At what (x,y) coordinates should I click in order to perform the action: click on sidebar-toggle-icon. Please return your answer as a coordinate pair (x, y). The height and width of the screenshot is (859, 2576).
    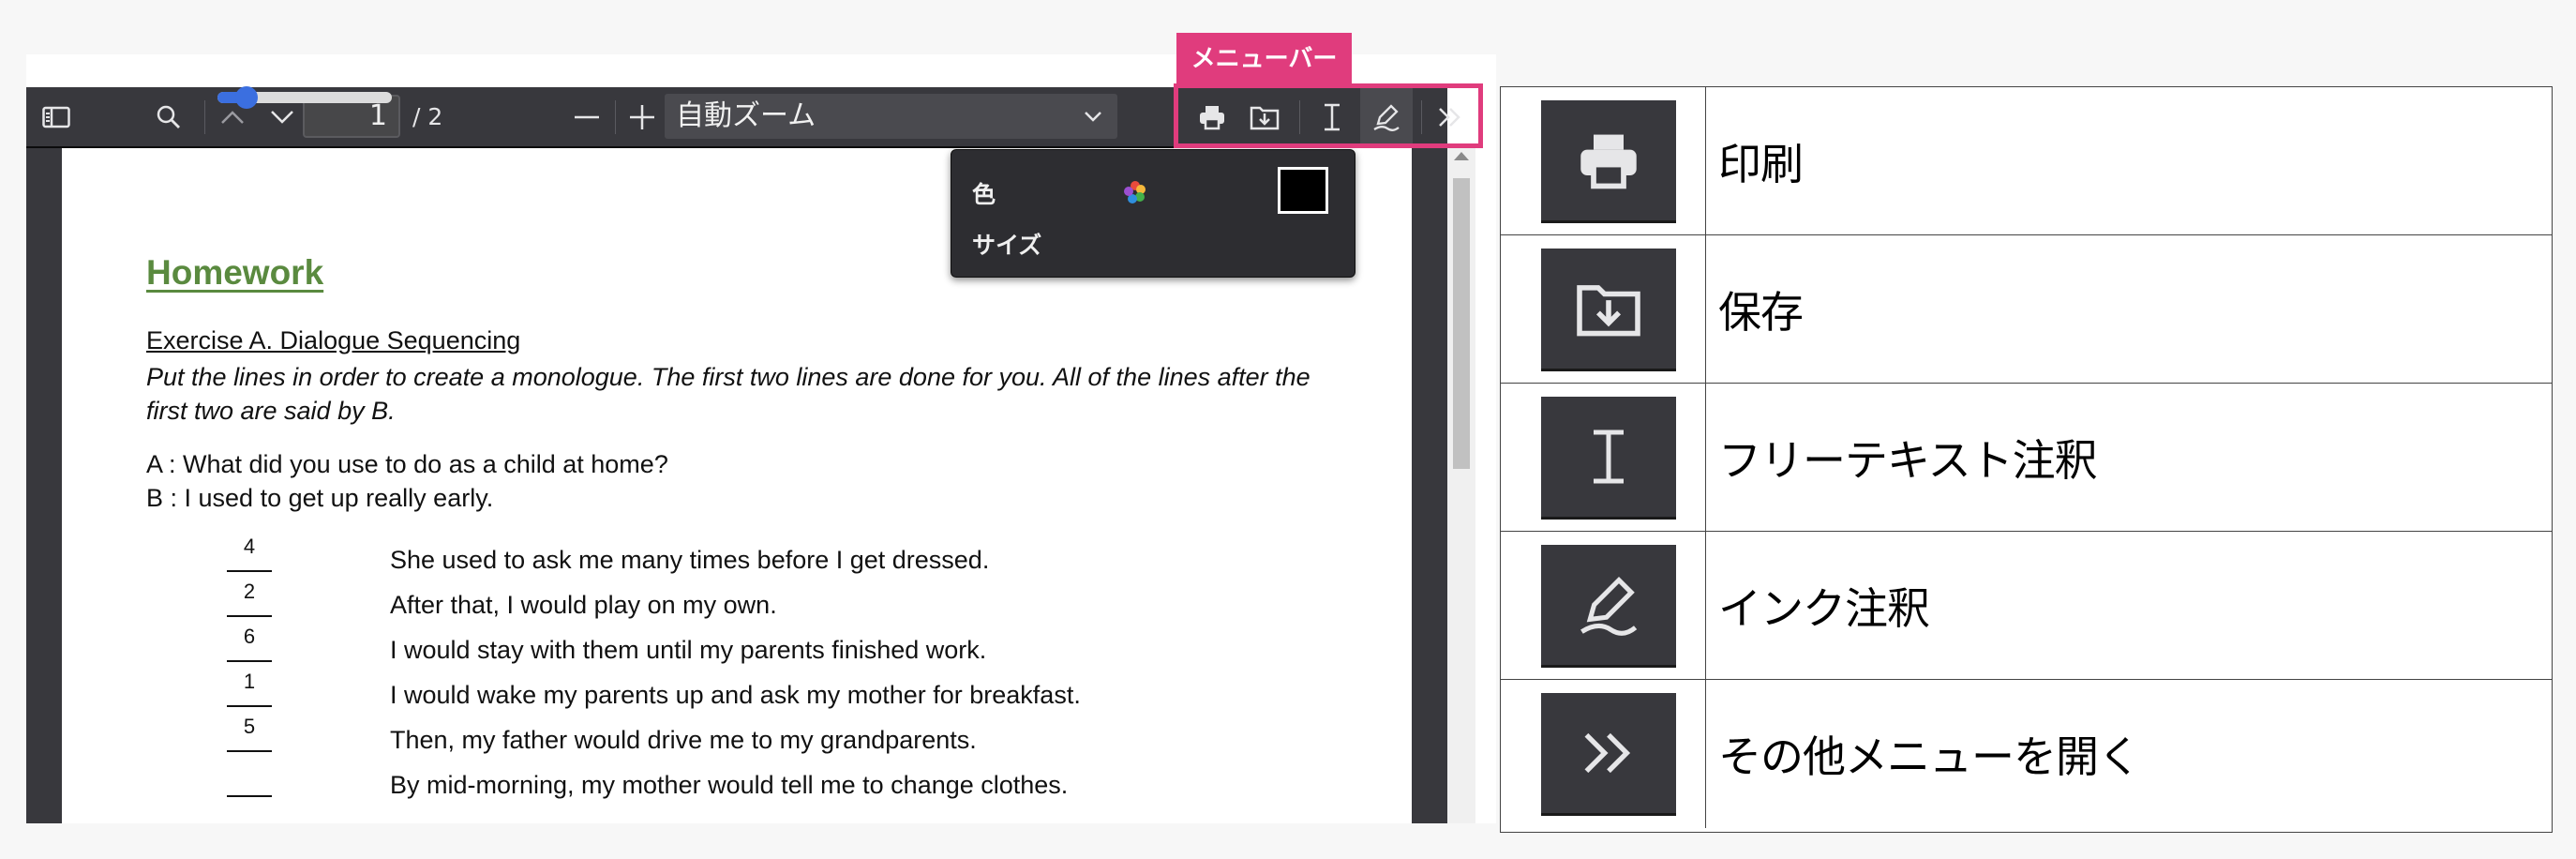
    Looking at the image, I should click on (56, 117).